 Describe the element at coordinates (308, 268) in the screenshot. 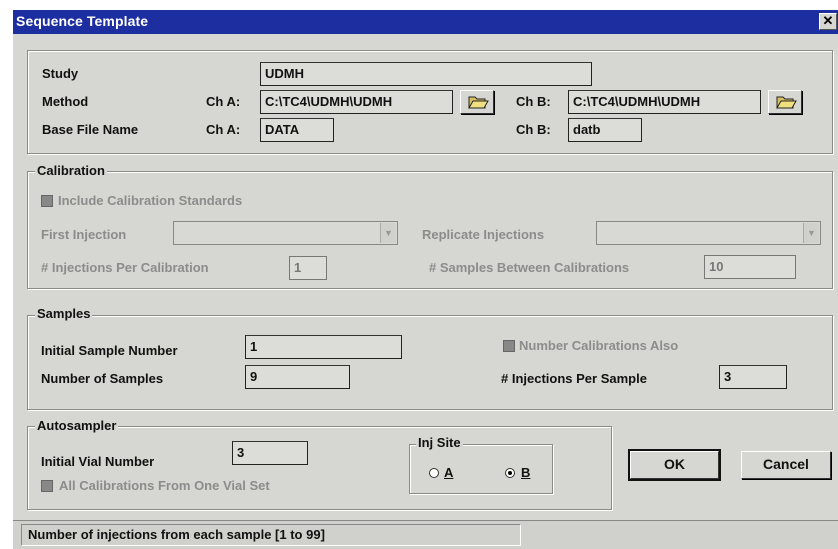

I see `injections-per-calibration-field: 1` at that location.